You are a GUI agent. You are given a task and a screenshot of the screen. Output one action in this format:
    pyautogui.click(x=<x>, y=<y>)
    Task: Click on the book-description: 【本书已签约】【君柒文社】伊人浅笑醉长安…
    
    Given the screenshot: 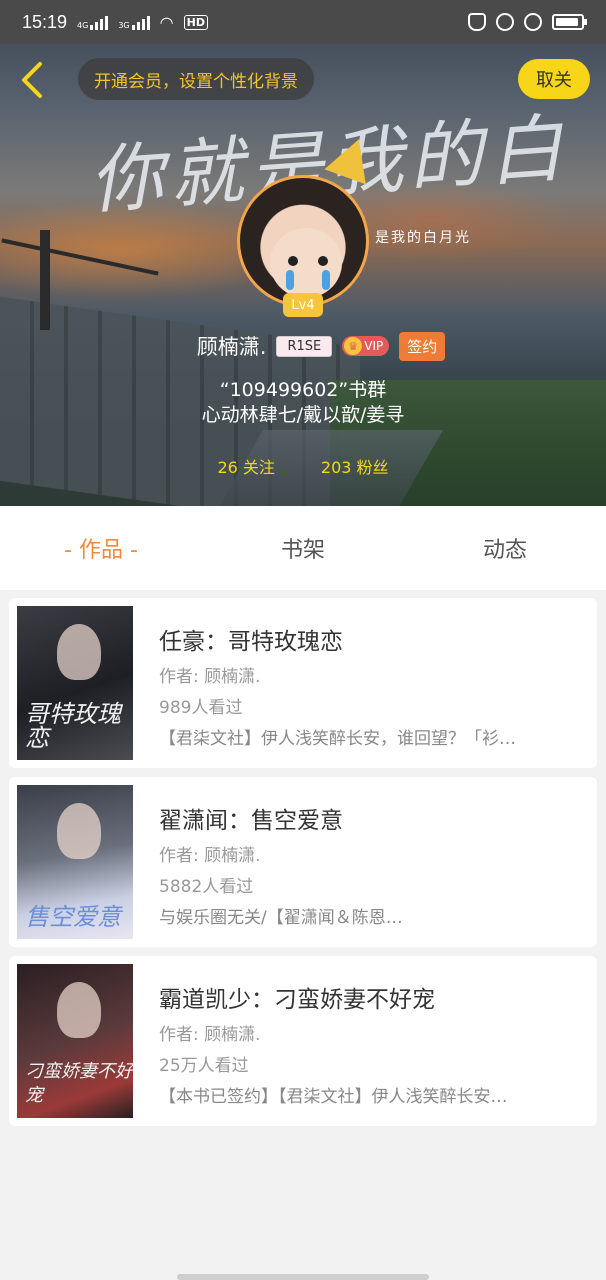 What is the action you would take?
    pyautogui.click(x=333, y=1097)
    